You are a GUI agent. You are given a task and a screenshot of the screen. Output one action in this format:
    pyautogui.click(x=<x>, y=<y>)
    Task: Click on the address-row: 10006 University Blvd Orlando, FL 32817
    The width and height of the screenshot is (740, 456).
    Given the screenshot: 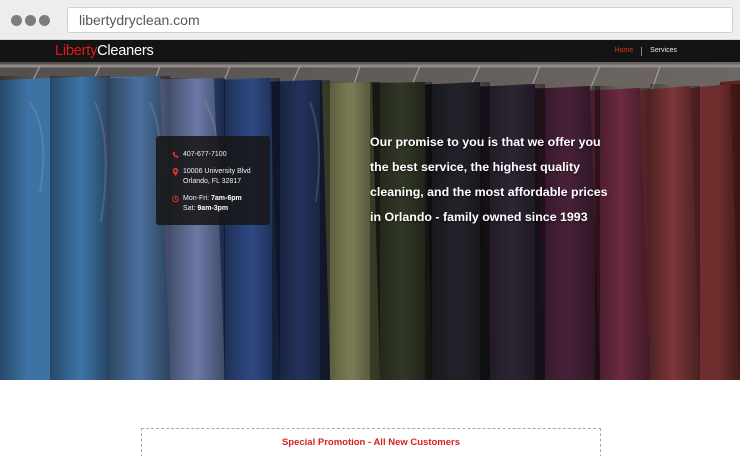 What is the action you would take?
    pyautogui.click(x=221, y=177)
    